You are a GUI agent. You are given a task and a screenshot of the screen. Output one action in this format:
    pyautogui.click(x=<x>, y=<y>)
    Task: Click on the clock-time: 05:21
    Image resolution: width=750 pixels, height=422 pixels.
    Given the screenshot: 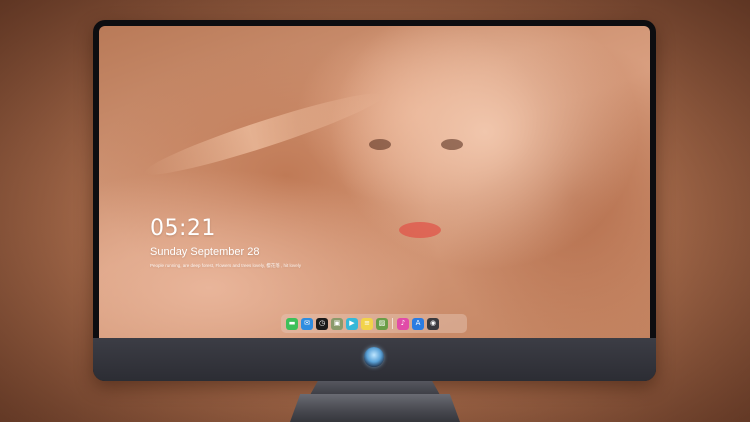 What is the action you would take?
    pyautogui.click(x=183, y=228)
    